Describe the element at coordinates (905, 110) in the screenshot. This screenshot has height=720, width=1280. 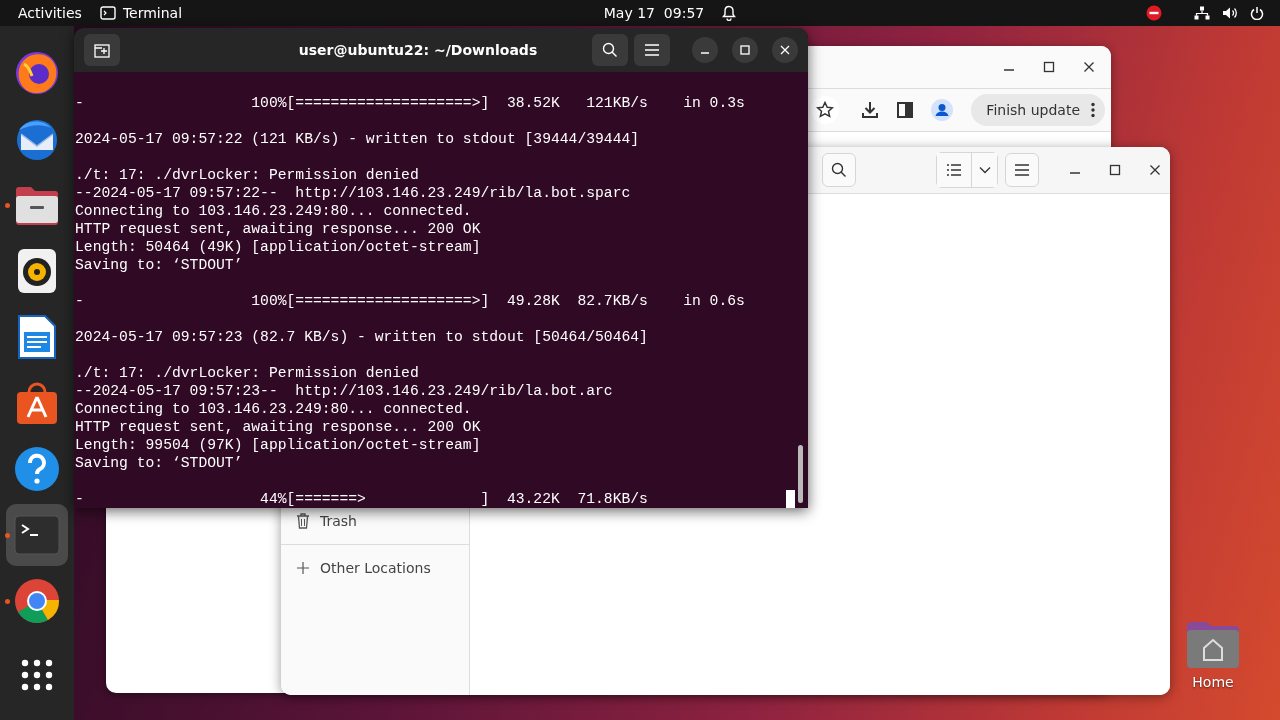
I see `side-panel-icon` at that location.